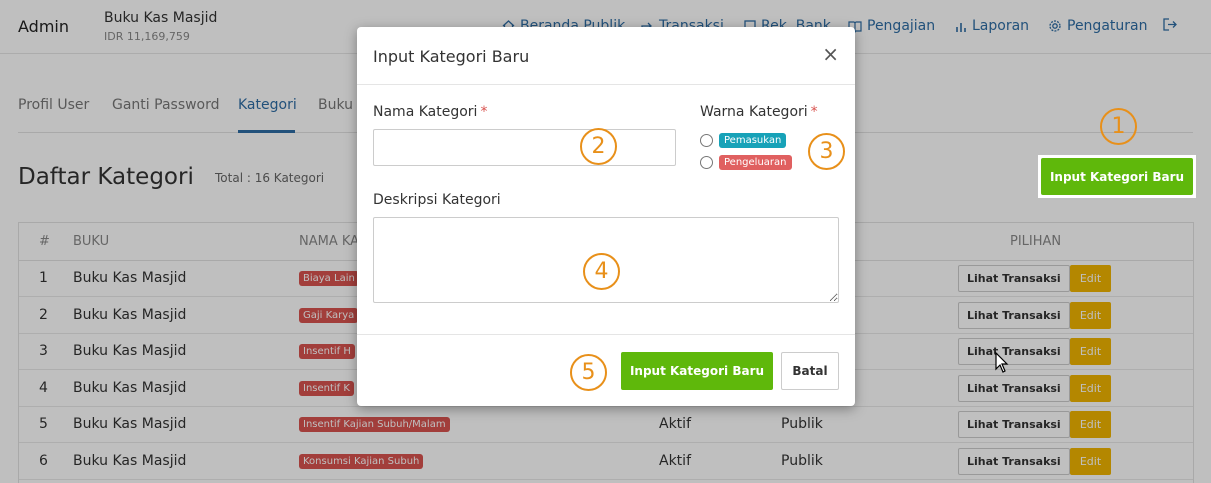 Image resolution: width=1211 pixels, height=483 pixels. I want to click on save-button: Input Kategori Baru, so click(697, 371).